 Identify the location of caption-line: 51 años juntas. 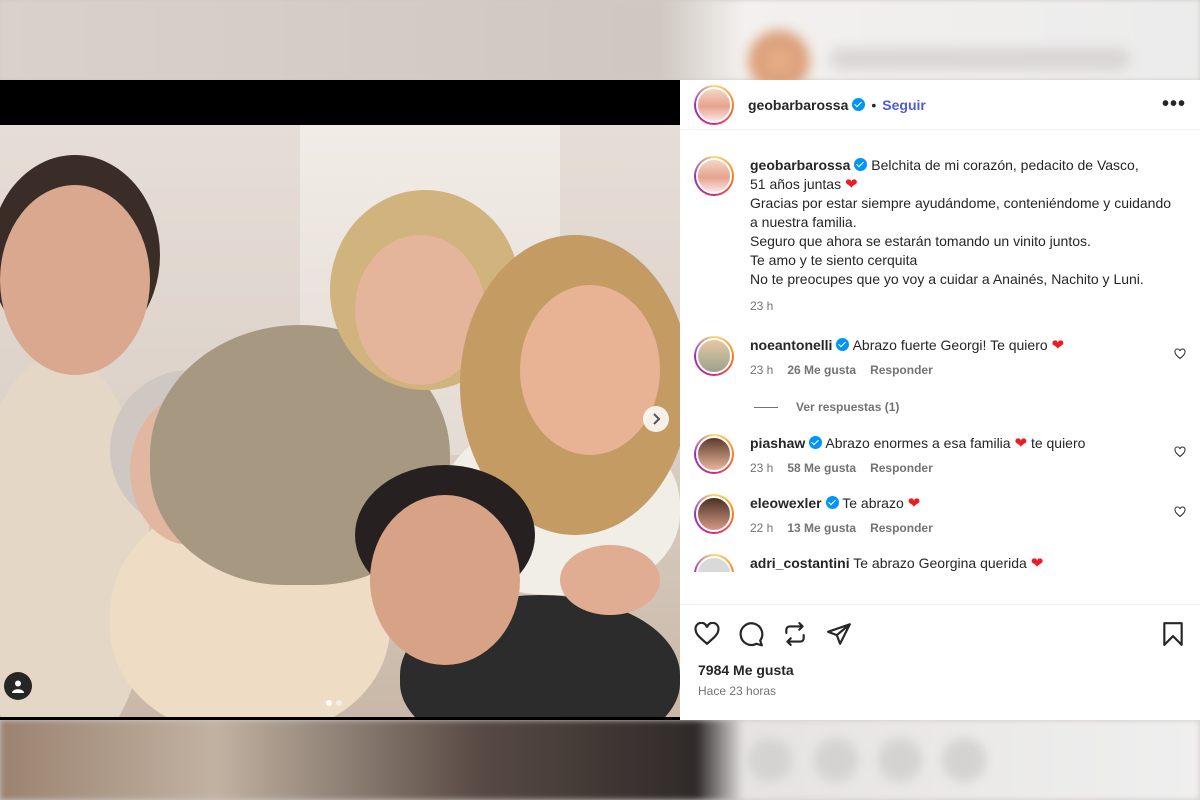
(796, 184).